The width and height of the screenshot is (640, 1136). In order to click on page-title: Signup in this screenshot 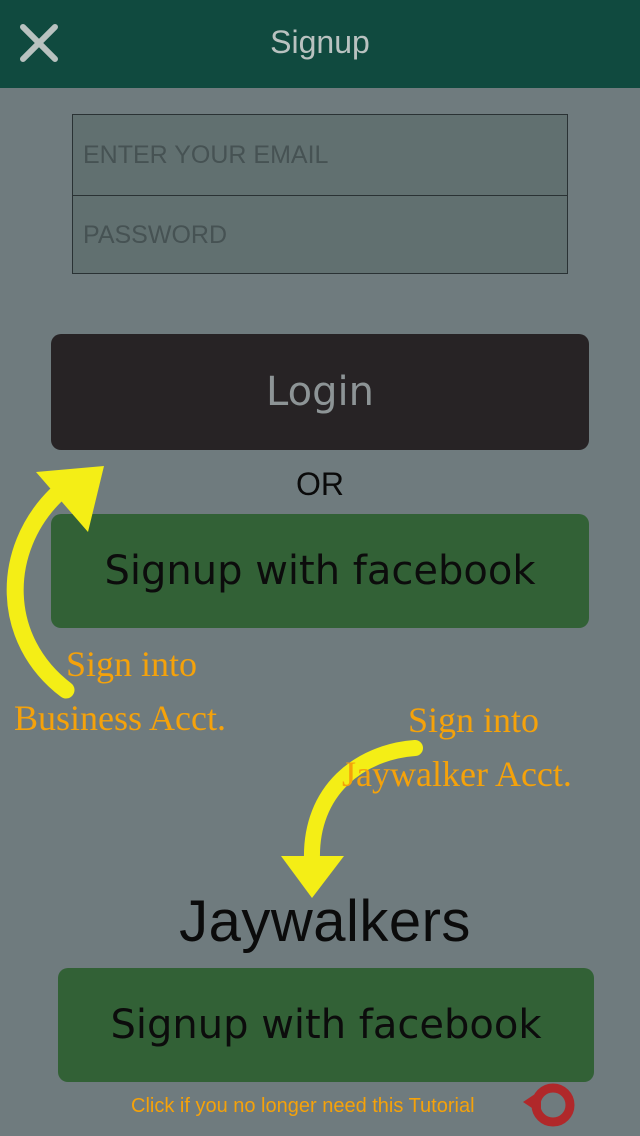, I will do `click(320, 42)`.